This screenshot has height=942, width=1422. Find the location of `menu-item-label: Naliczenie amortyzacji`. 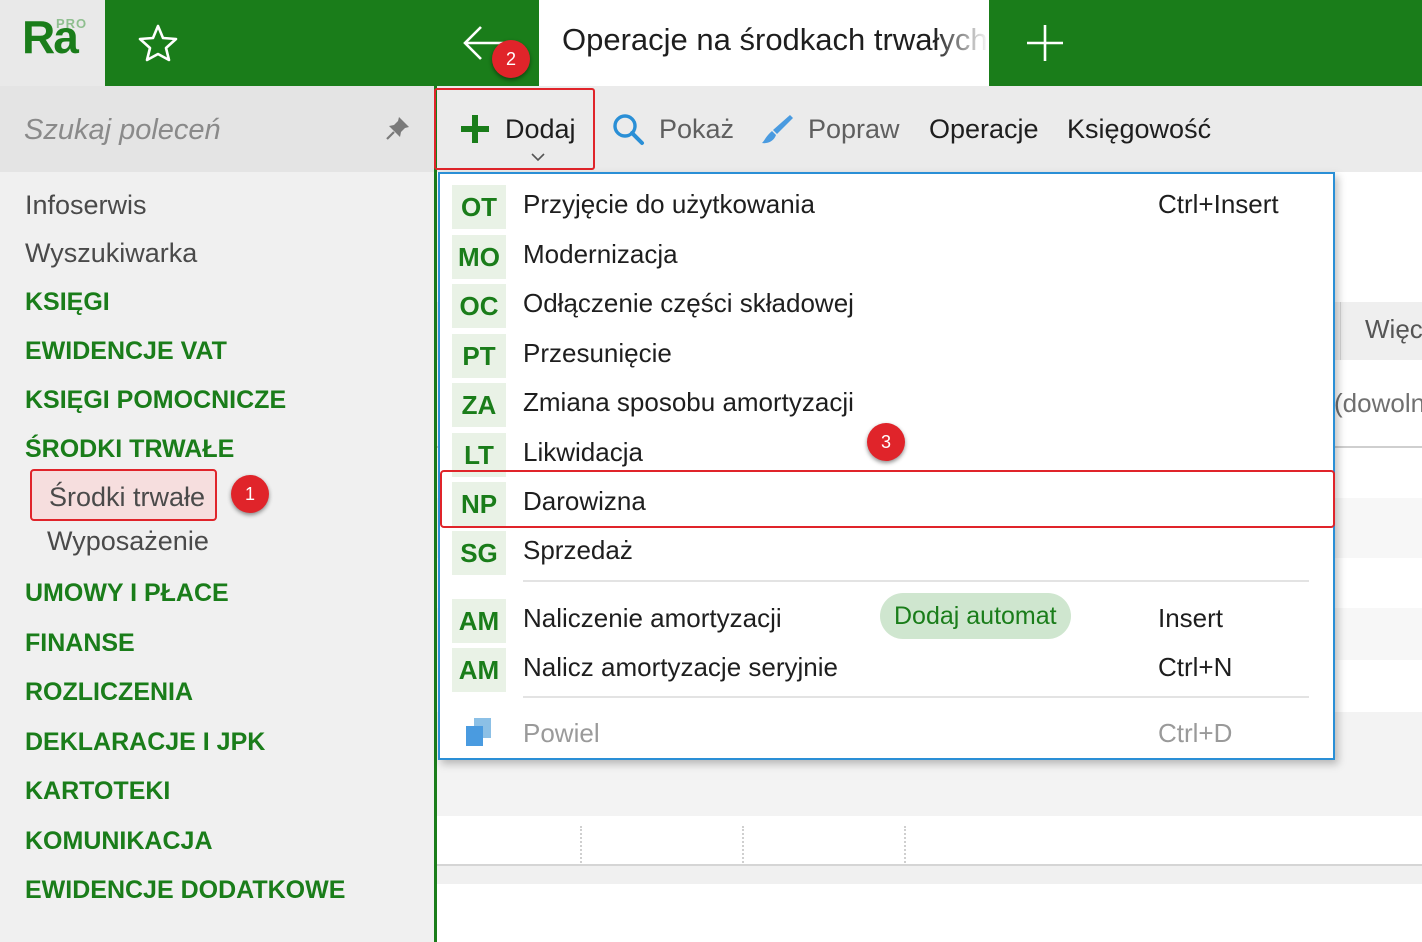

menu-item-label: Naliczenie amortyzacji is located at coordinates (652, 618).